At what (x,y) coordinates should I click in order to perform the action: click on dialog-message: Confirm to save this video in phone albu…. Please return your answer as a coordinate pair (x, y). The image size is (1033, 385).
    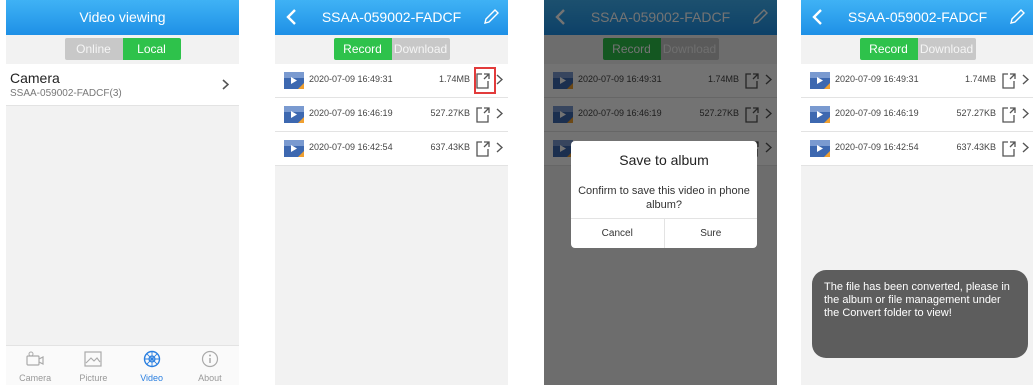
    Looking at the image, I should click on (664, 198).